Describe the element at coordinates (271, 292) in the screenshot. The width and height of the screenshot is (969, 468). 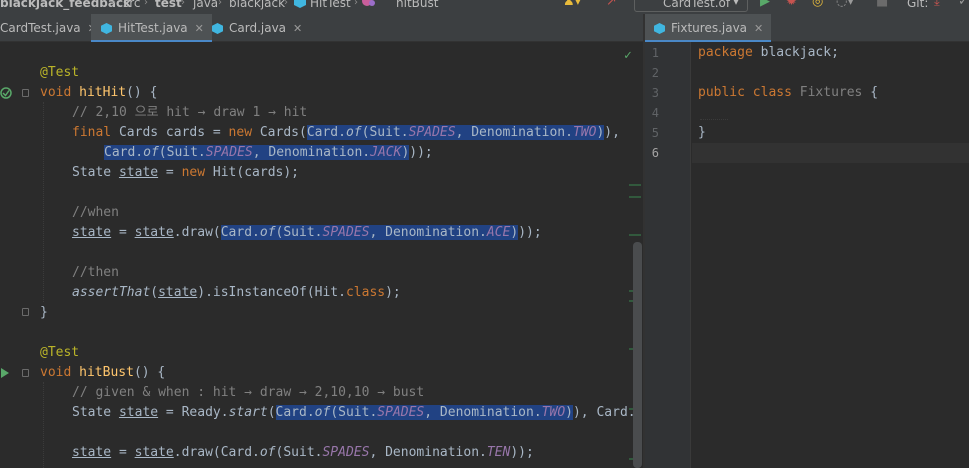
I see `code-text: ).isInstanceOf(Hit.` at that location.